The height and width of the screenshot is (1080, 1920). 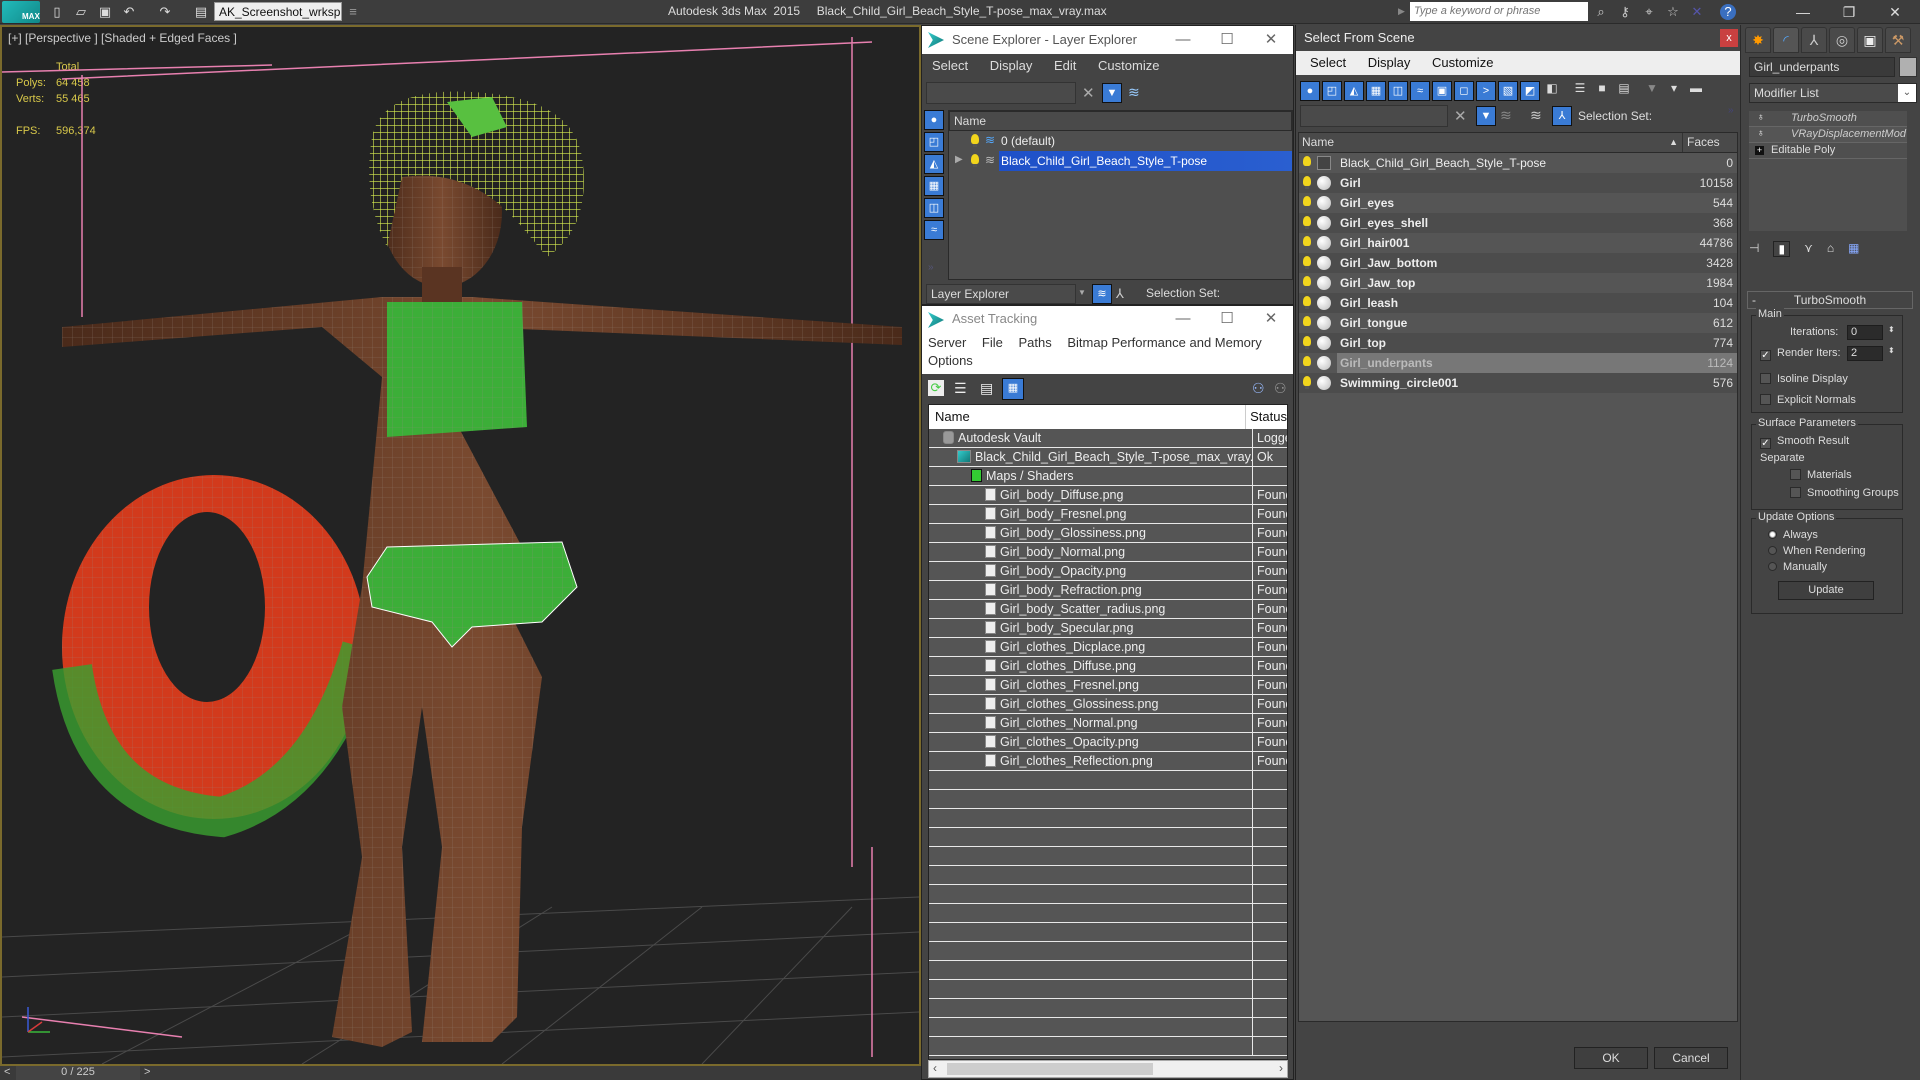 I want to click on new-file-icon: ▯, so click(x=57, y=12).